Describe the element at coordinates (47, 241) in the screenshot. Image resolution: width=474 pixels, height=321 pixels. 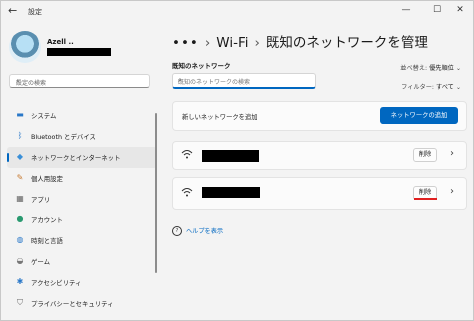
I see `sidebar-item-label: 時刻と言語` at that location.